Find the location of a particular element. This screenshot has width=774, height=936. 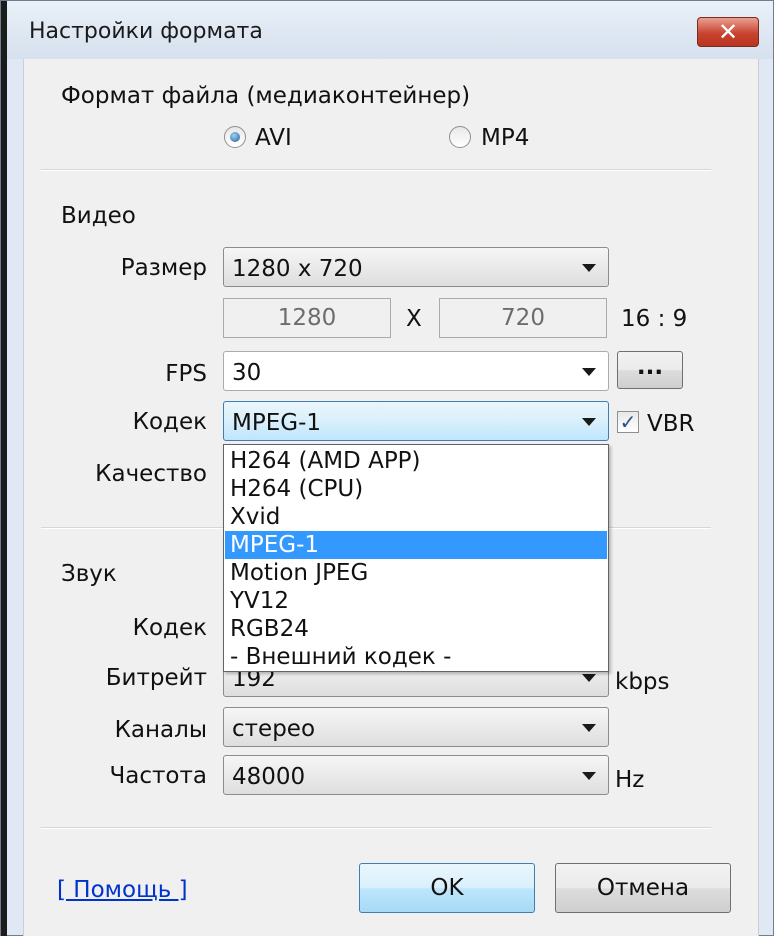

audio-section-label: Звук is located at coordinates (89, 574).